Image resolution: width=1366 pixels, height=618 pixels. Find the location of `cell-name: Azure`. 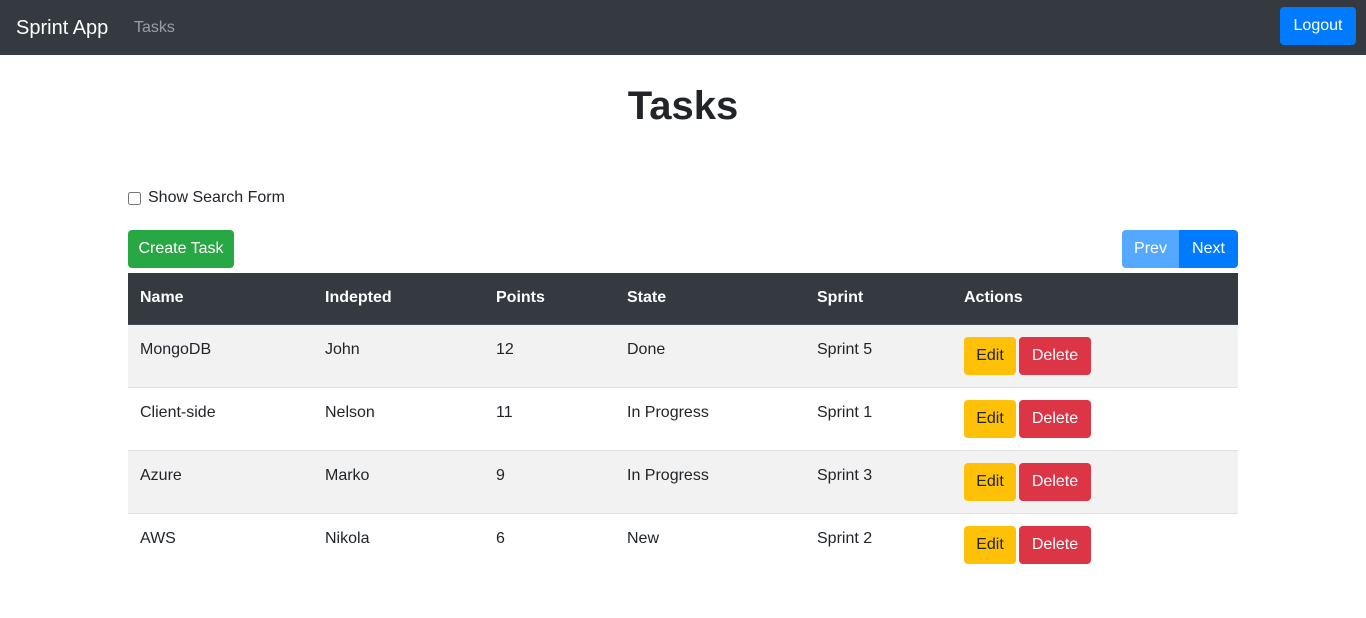

cell-name: Azure is located at coordinates (220, 481).